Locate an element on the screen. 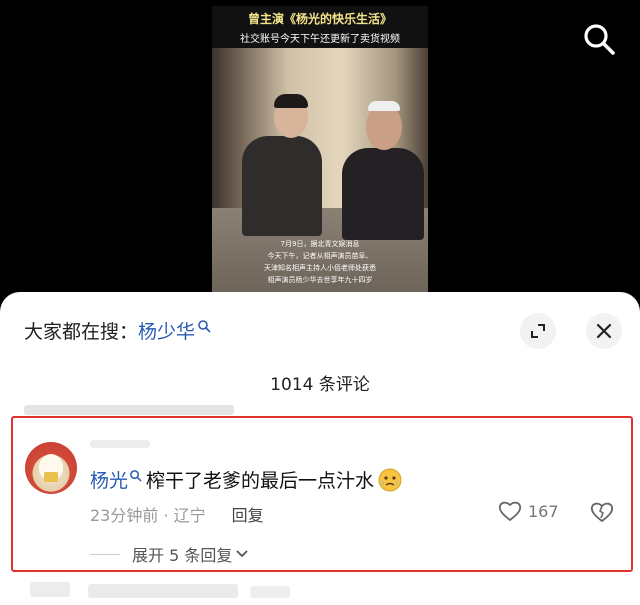 This screenshot has height=605, width=640. video-caption-bottom-line: 天津知名相声主持人小佰老师处获悉 is located at coordinates (320, 268).